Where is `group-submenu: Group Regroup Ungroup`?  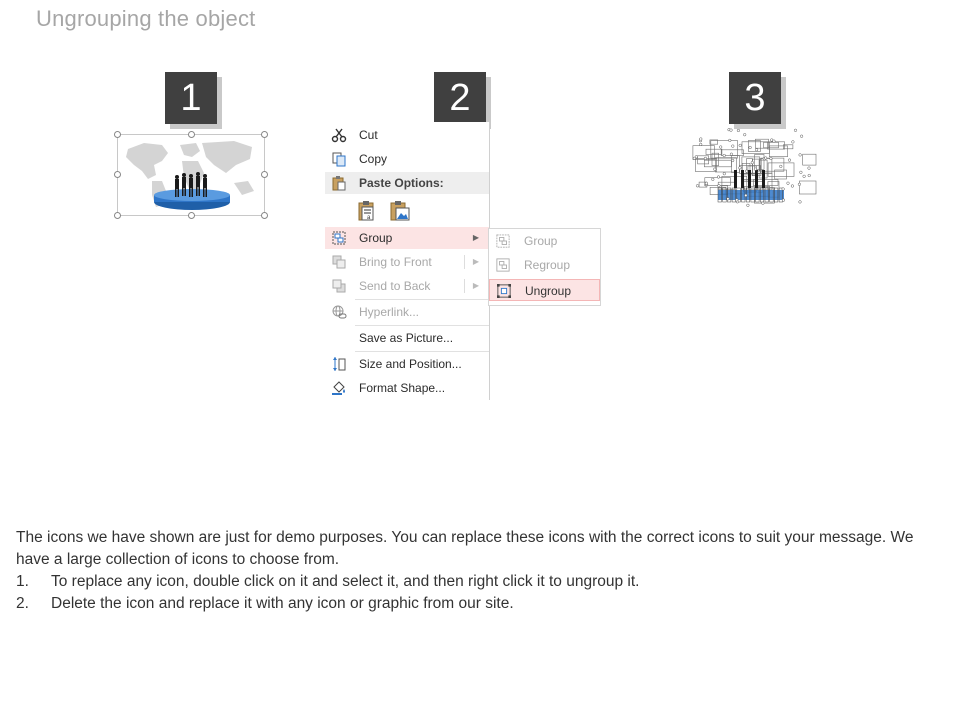 group-submenu: Group Regroup Ungroup is located at coordinates (544, 267).